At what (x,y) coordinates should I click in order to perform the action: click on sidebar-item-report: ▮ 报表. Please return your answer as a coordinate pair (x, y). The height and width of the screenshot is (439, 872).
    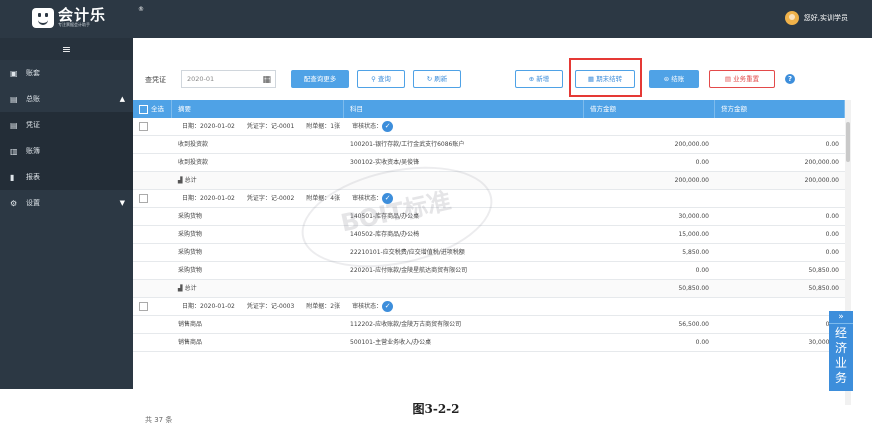
    Looking at the image, I should click on (66, 177).